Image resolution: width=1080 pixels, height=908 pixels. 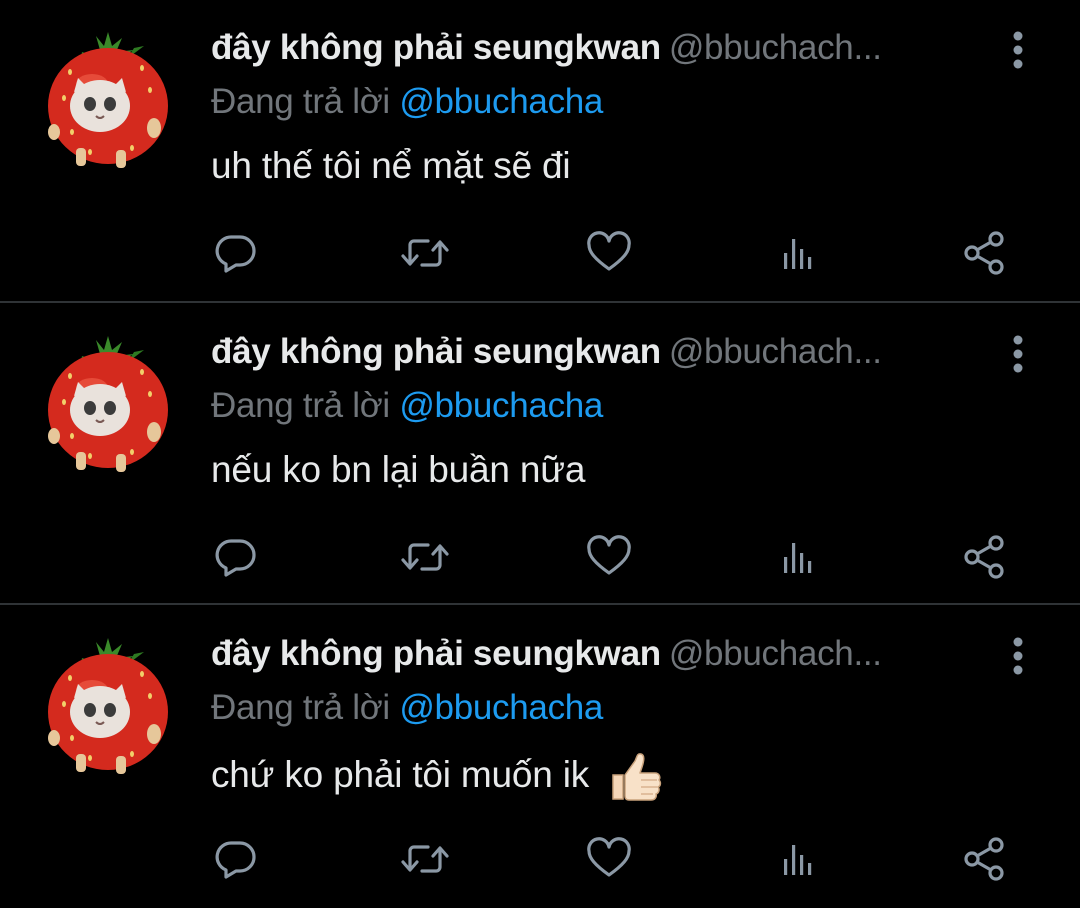 I want to click on tweet-text: chứ ko phải tôi muốn ik, so click(x=437, y=777).